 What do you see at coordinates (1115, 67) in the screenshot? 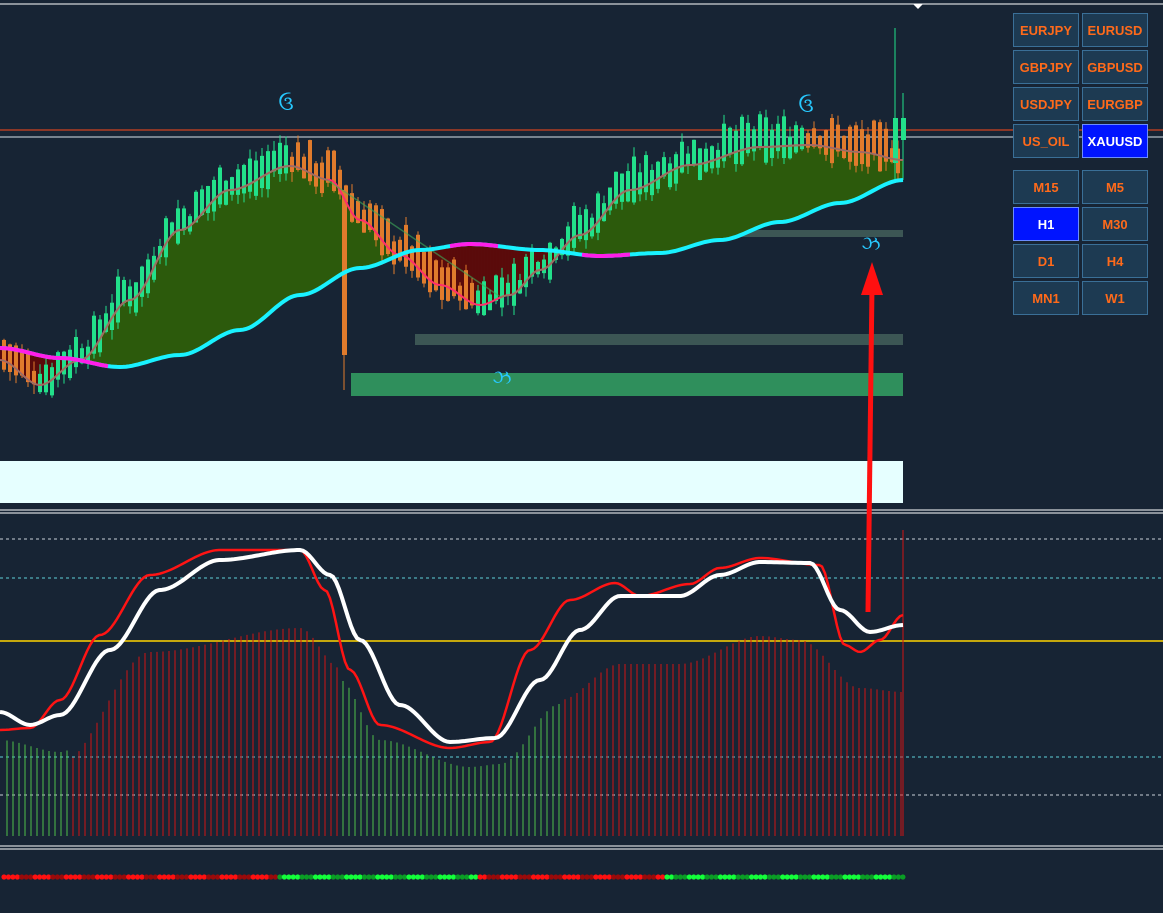
I see `symbol-button-gbpusd: GBPUSD` at bounding box center [1115, 67].